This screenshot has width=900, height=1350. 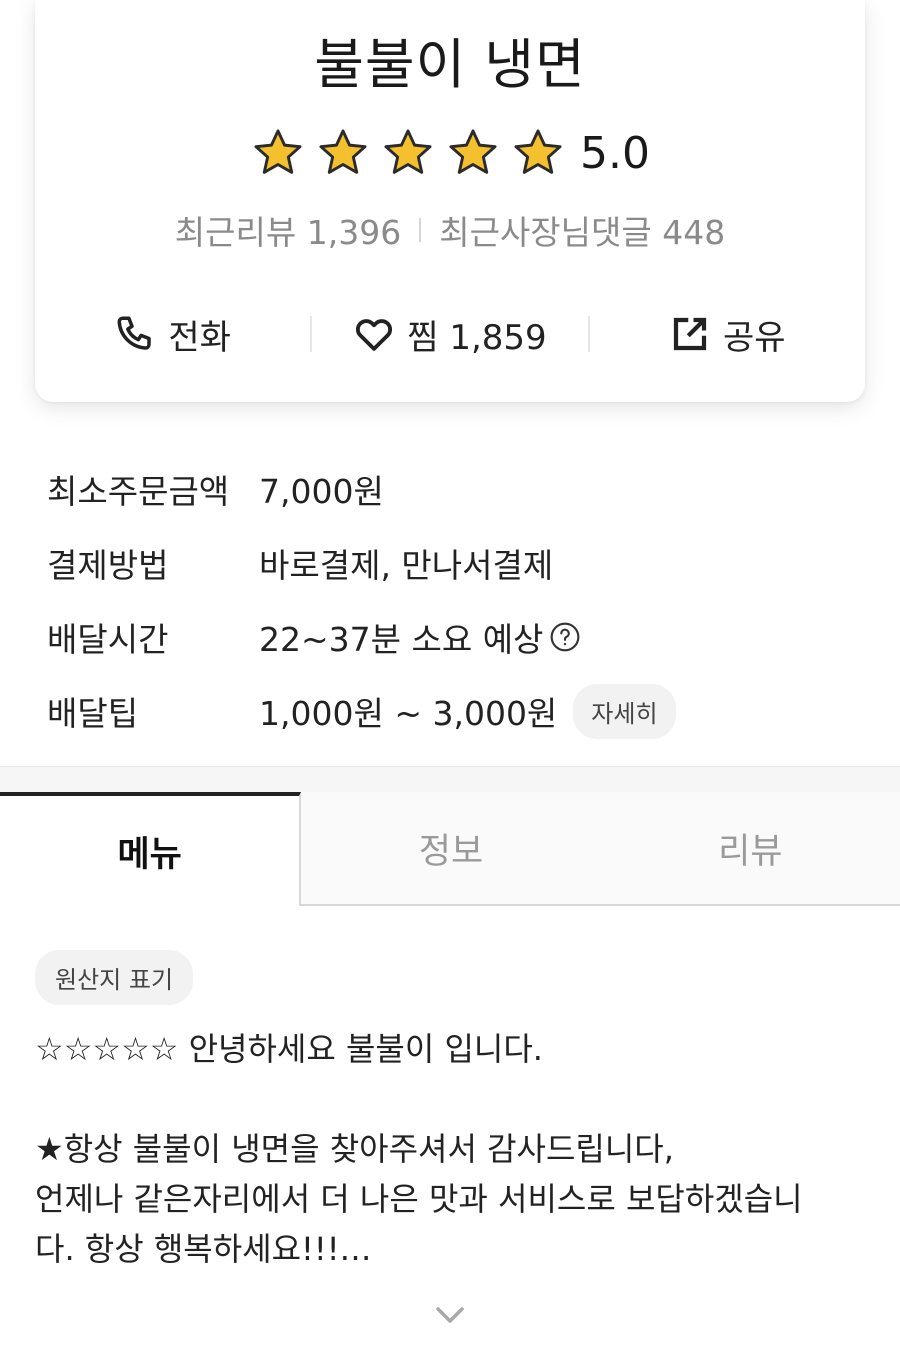 I want to click on notice-line: 언제나 같은자리에서 더 나은 맛과 서비스로 보답하겠습니, so click(x=419, y=1199).